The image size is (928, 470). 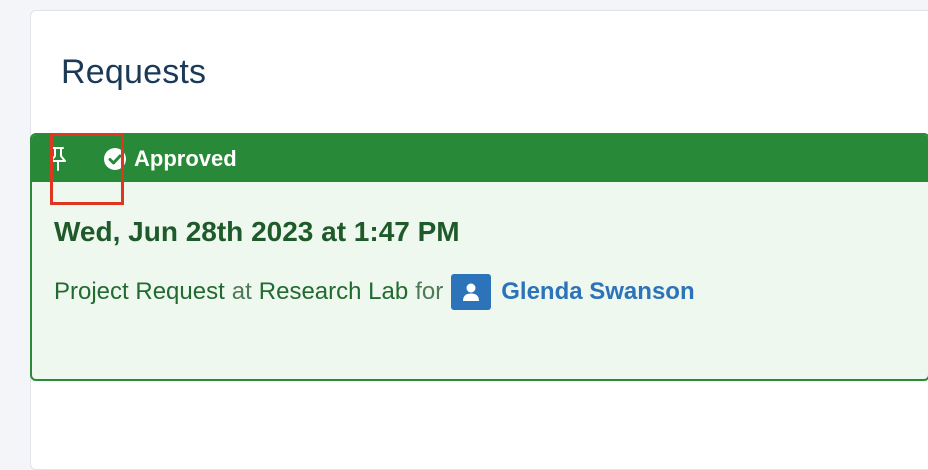 I want to click on status-badge: Approved, so click(x=170, y=159).